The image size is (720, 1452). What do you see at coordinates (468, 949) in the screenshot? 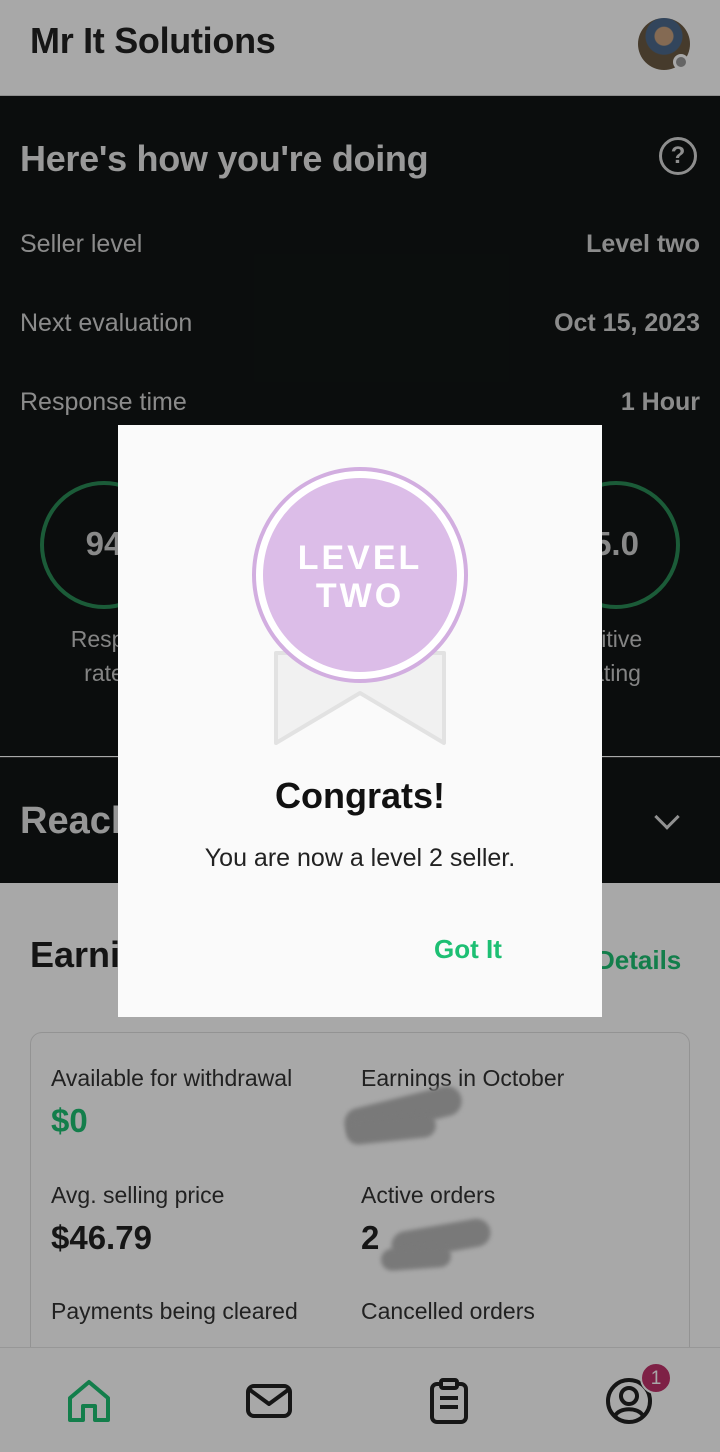
I see `got-it-button: Got It` at bounding box center [468, 949].